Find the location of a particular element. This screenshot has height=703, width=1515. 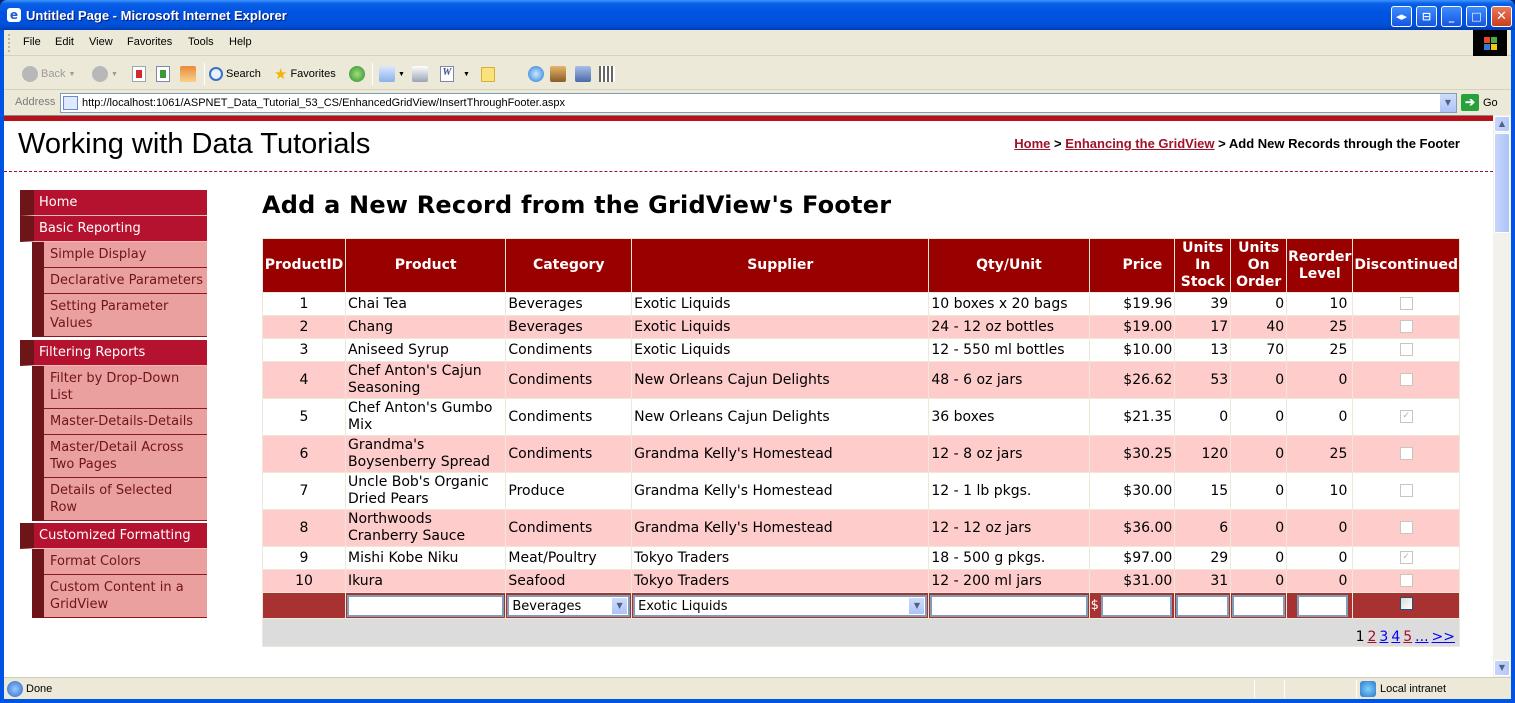

search-button: Search is located at coordinates (235, 74).